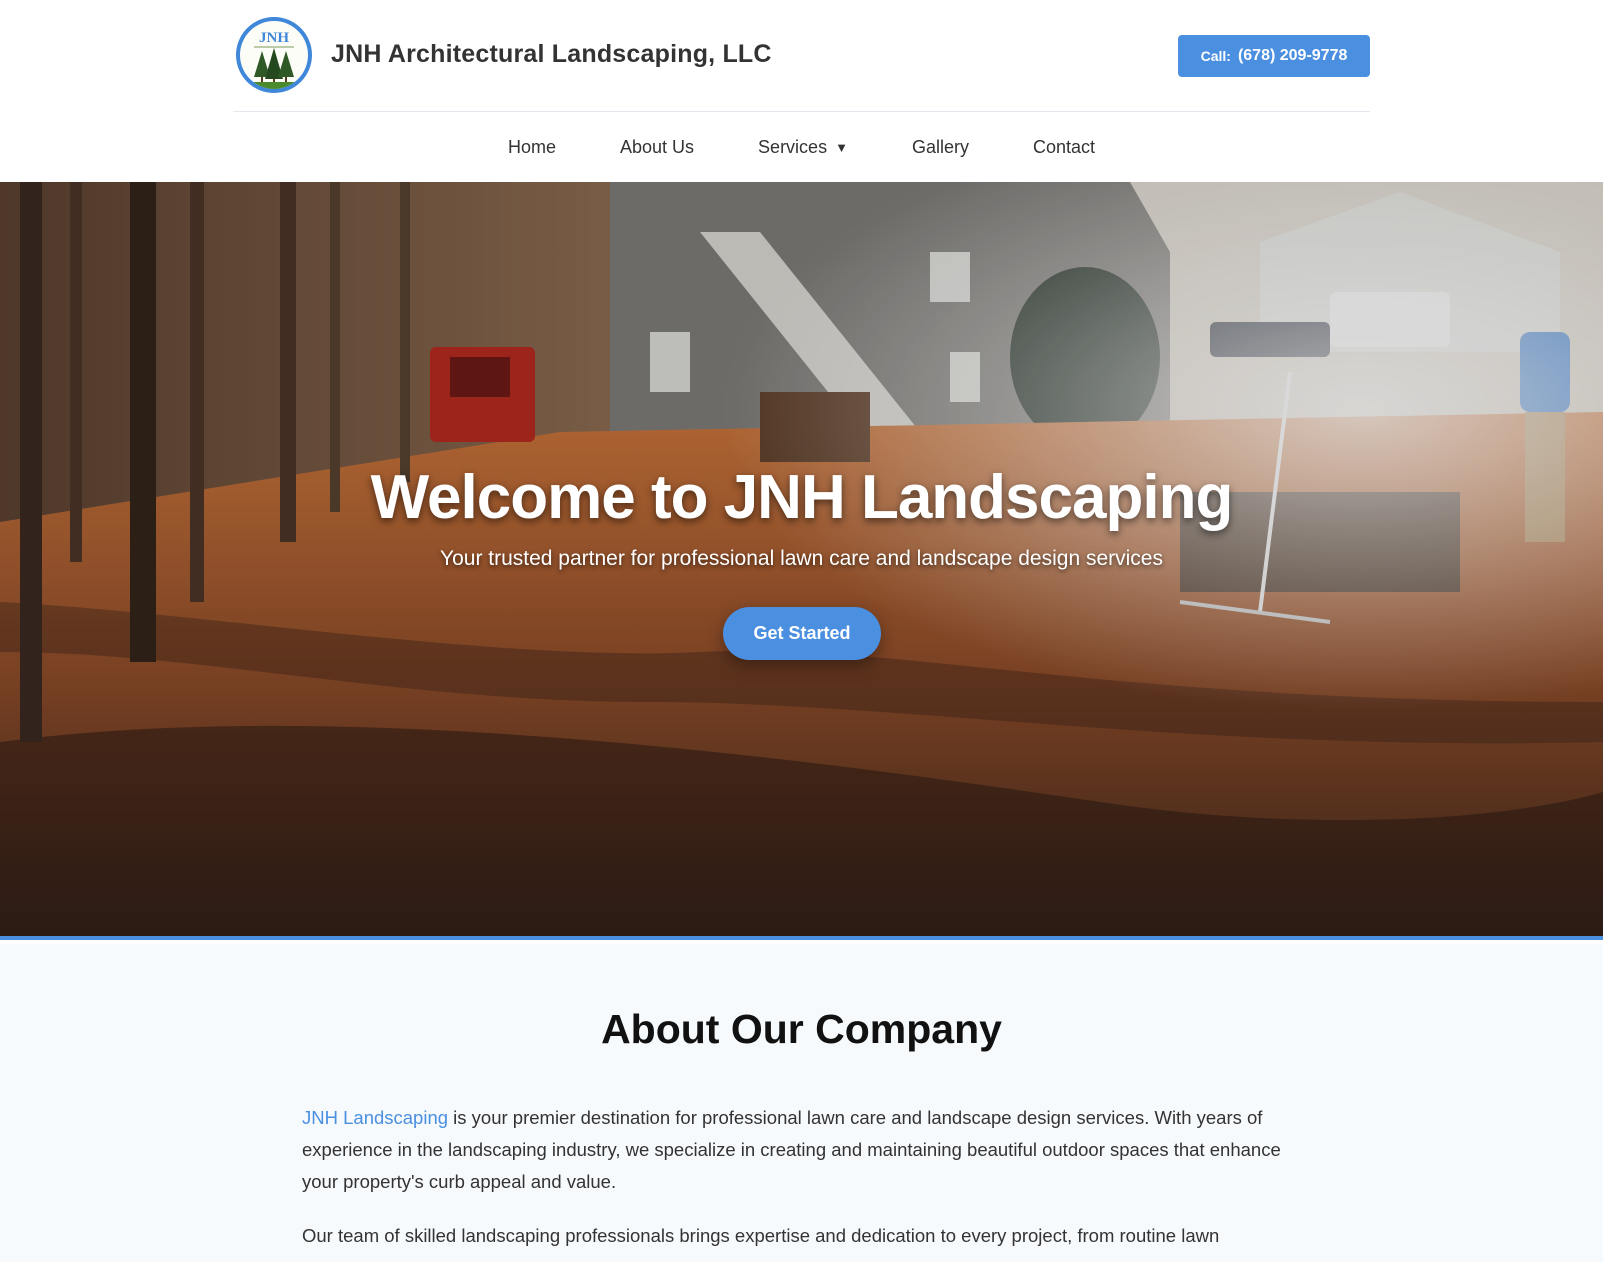  I want to click on nav-item-gallery: Gallery, so click(940, 147).